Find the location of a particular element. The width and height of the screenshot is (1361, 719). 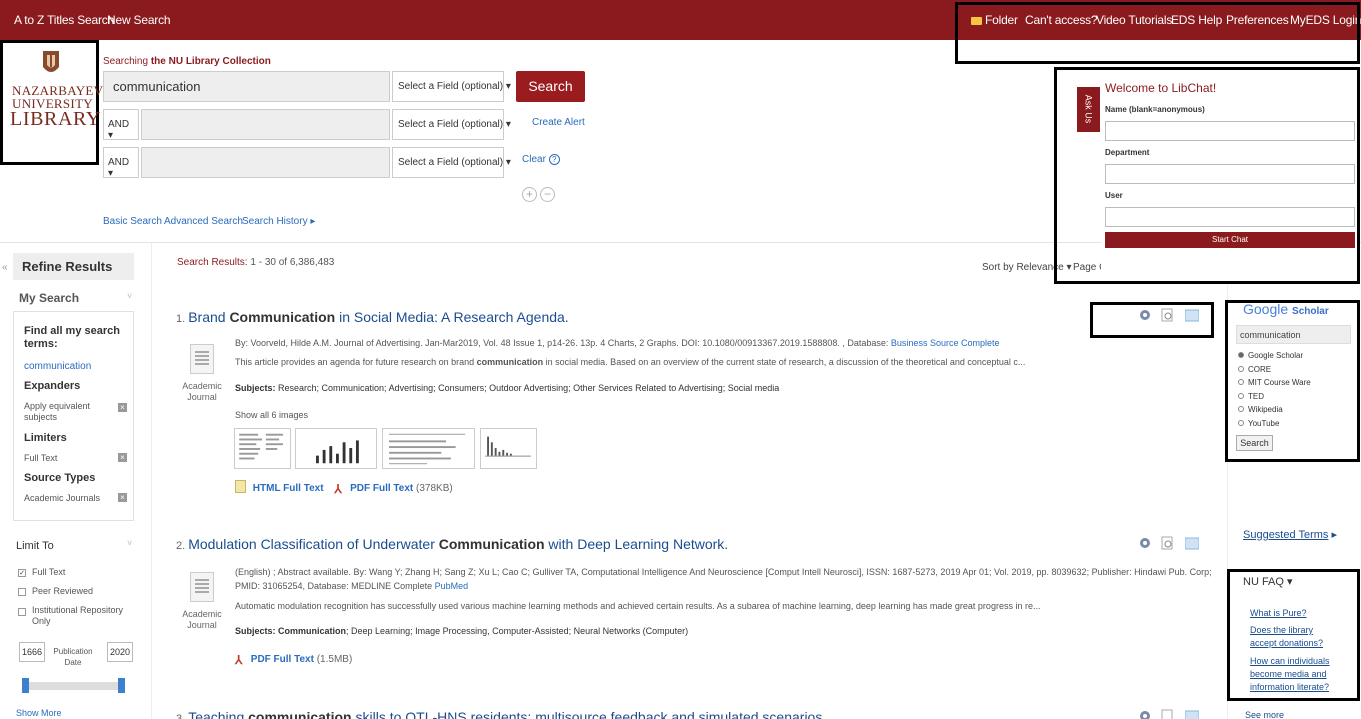

search-history-link: Search History ▸ is located at coordinates (278, 221).